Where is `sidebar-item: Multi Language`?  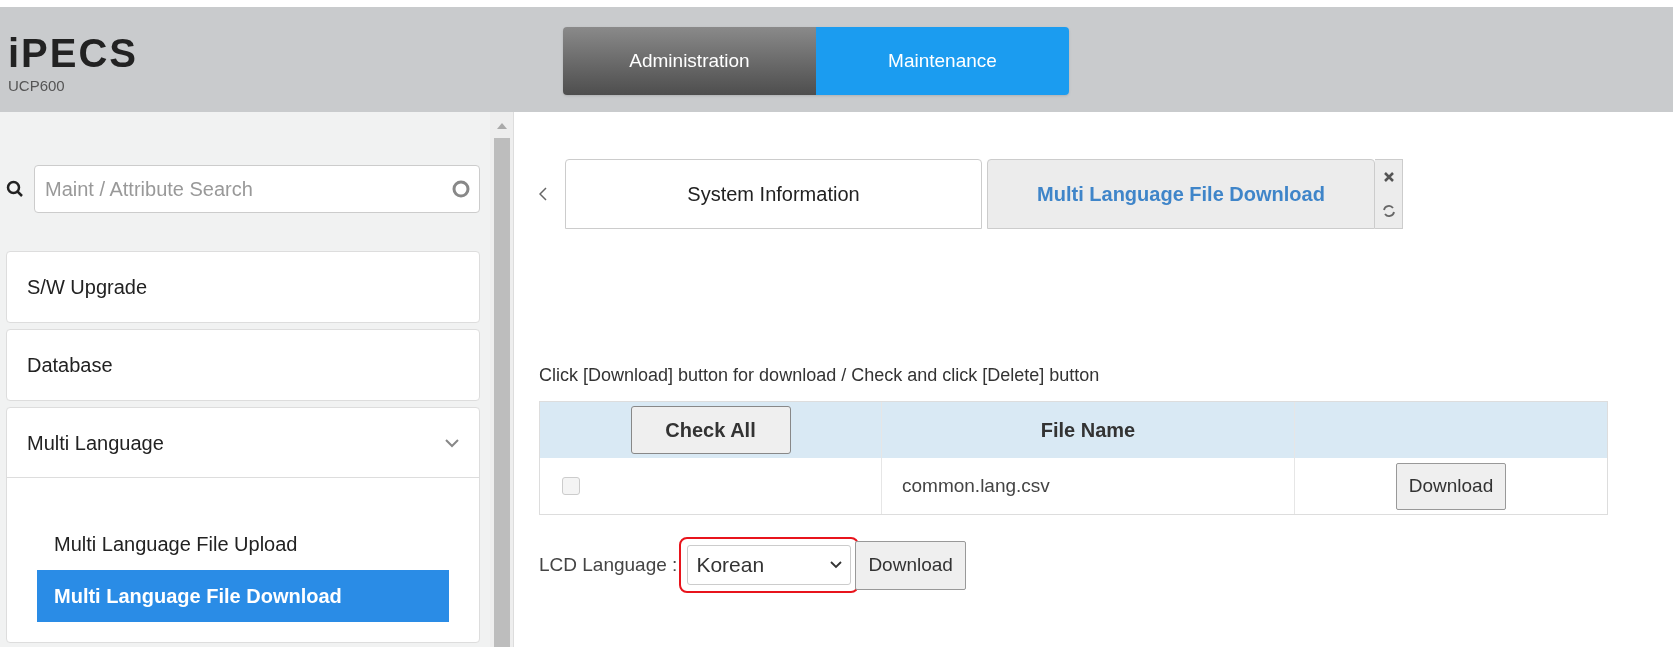
sidebar-item: Multi Language is located at coordinates (243, 443).